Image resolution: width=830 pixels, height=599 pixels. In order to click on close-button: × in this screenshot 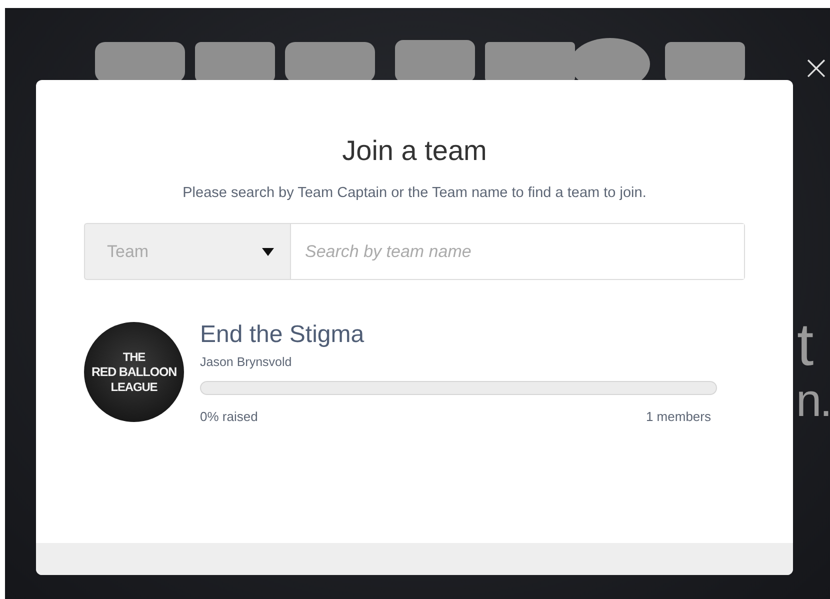, I will do `click(816, 68)`.